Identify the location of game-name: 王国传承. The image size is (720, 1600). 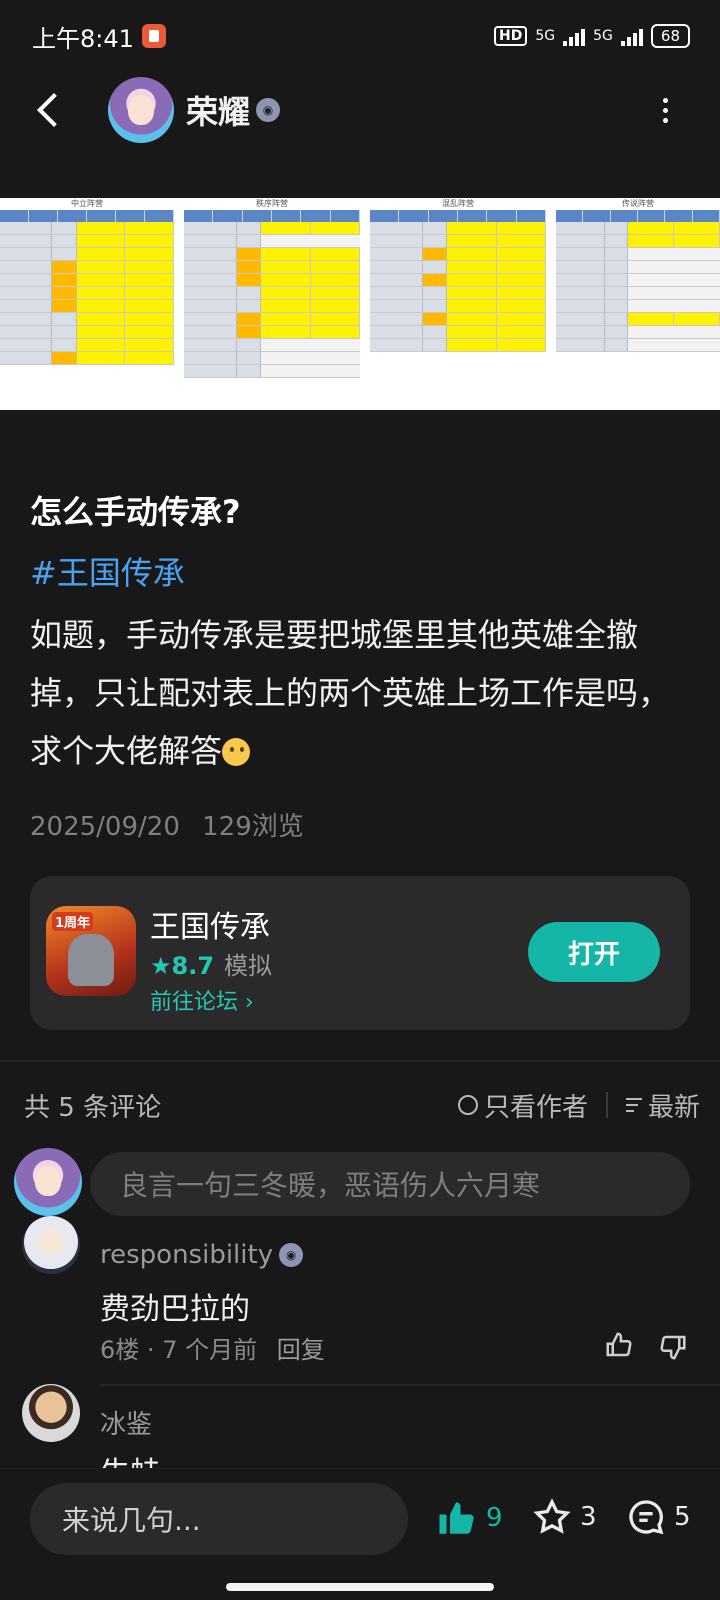
(210, 927).